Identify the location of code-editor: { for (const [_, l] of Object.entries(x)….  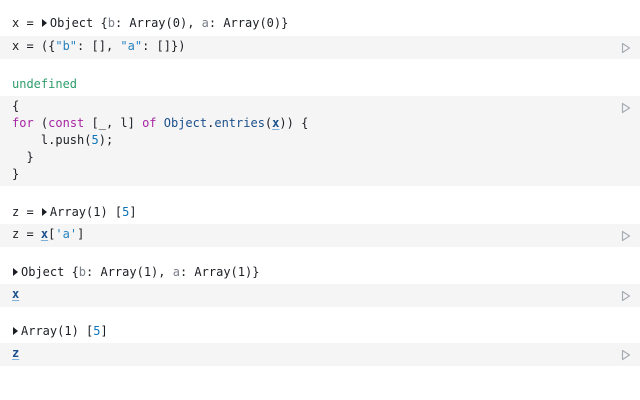
(160, 140).